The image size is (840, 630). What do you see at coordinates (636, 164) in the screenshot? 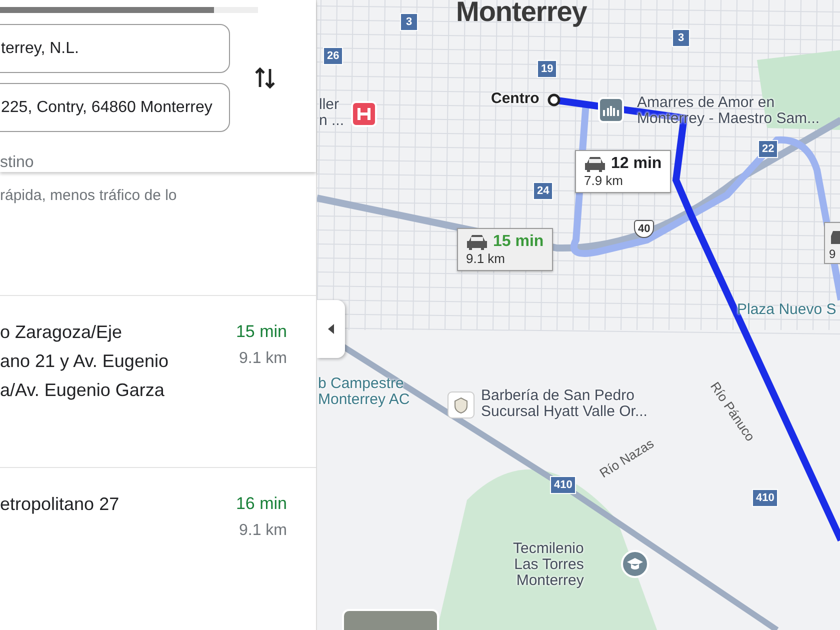
I see `callout-time: 12 min` at bounding box center [636, 164].